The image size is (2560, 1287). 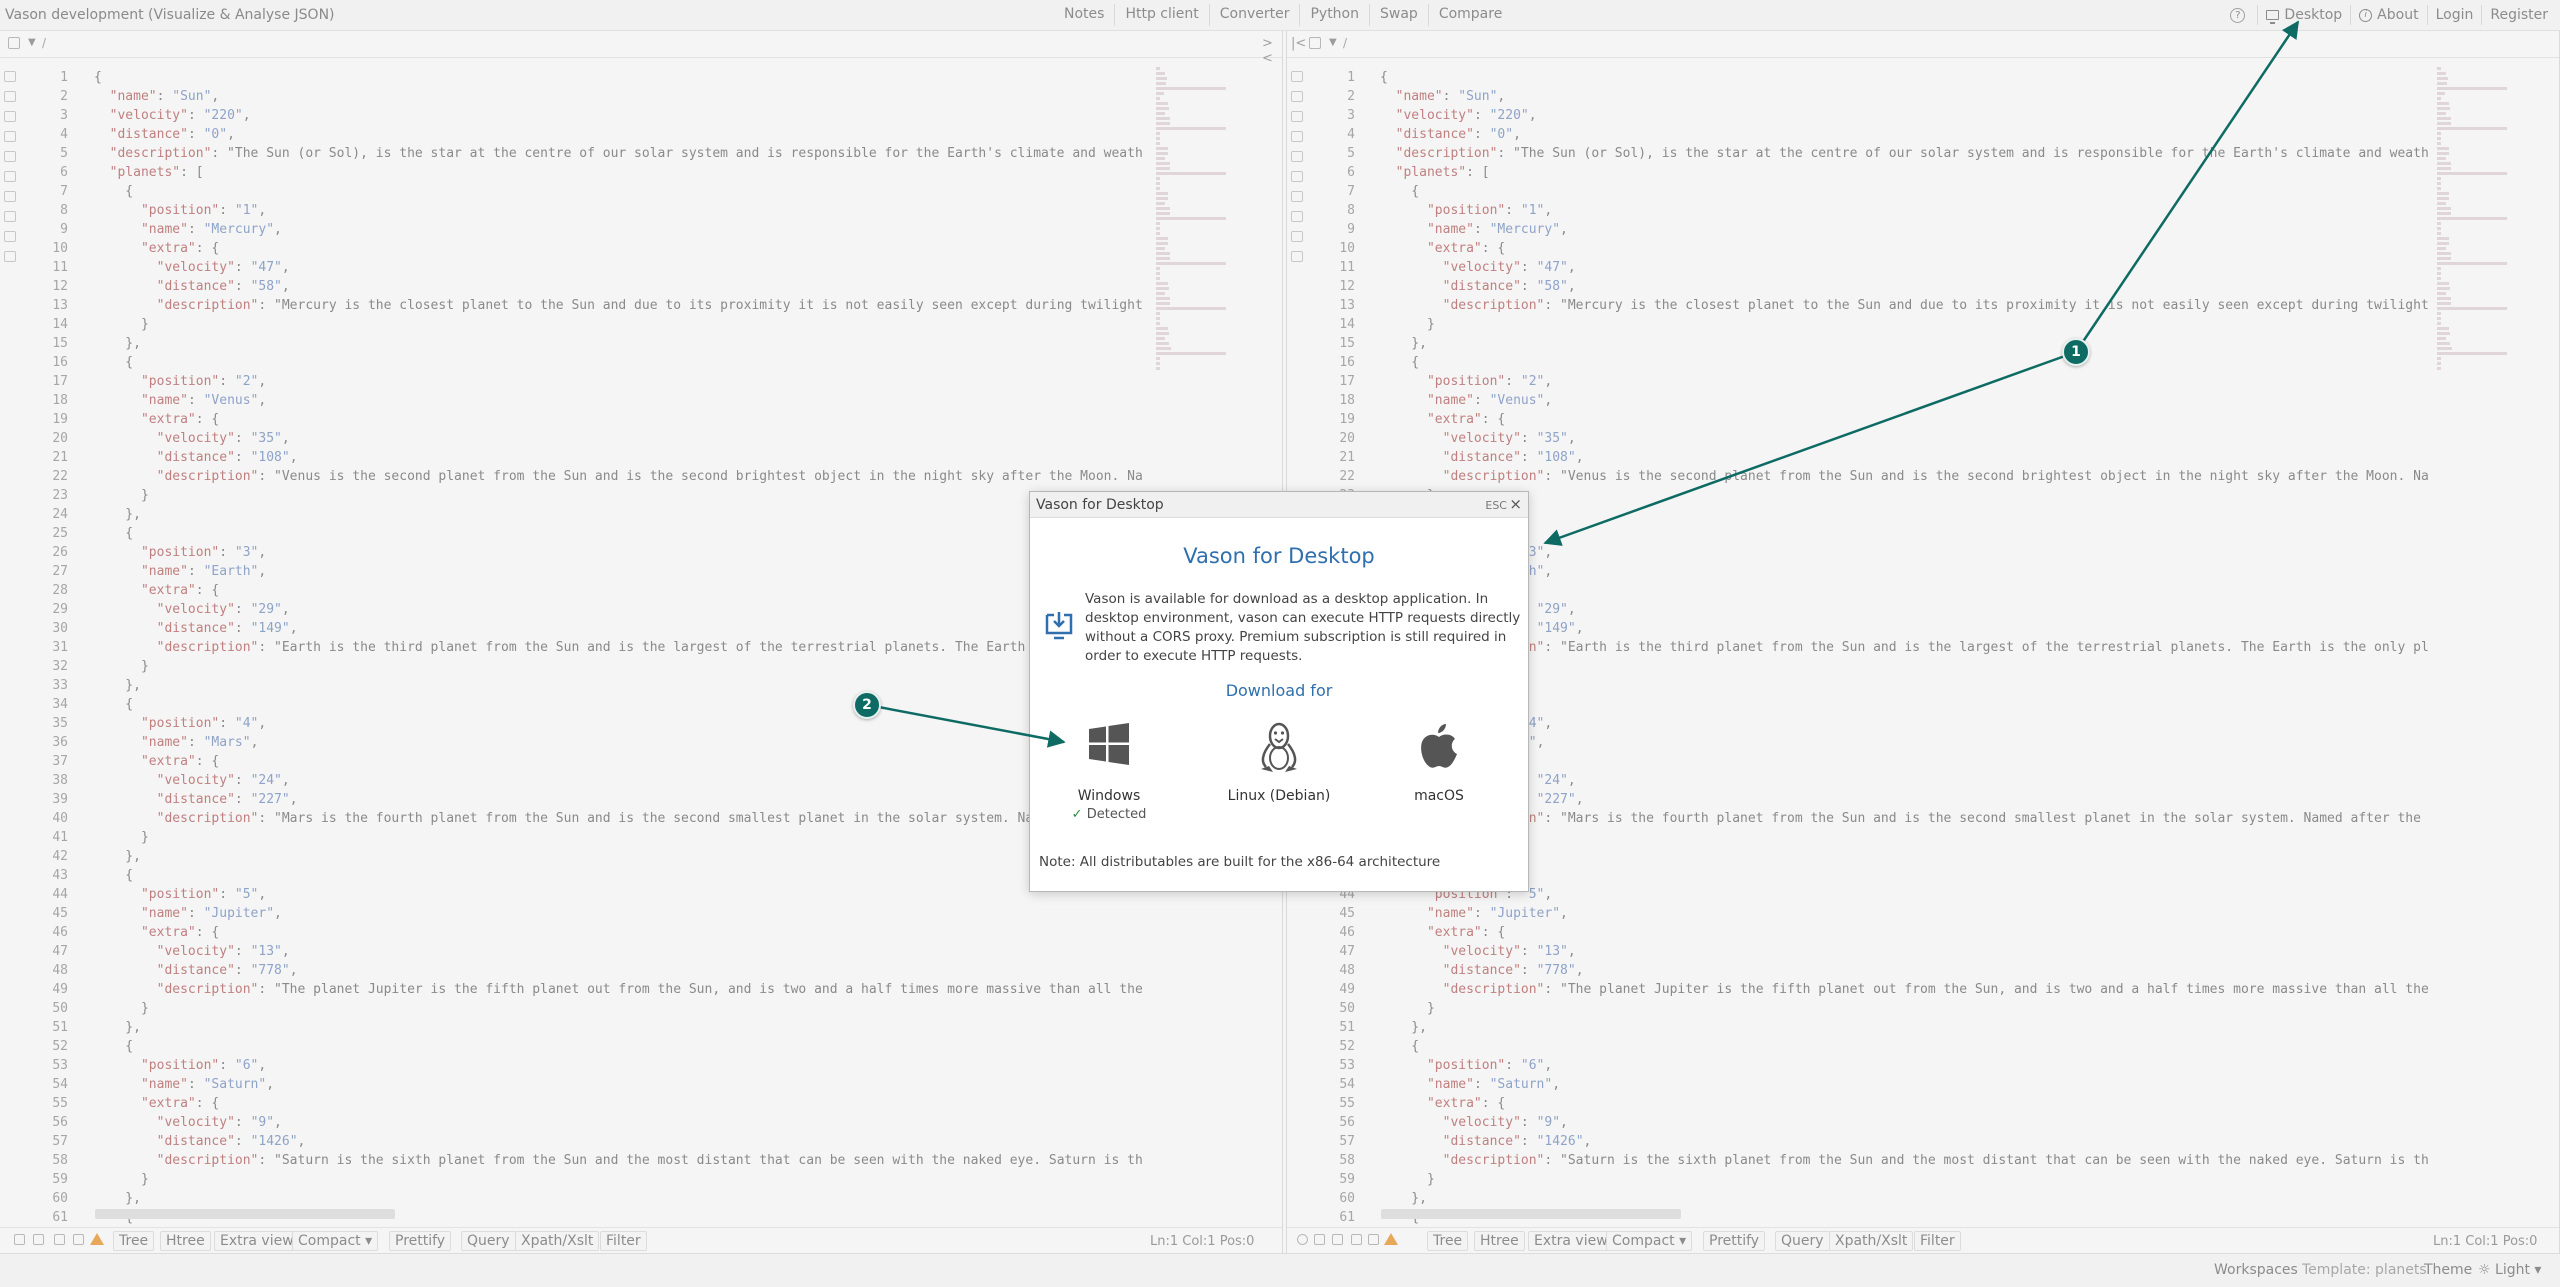 I want to click on light-label: Light, so click(x=2512, y=1270).